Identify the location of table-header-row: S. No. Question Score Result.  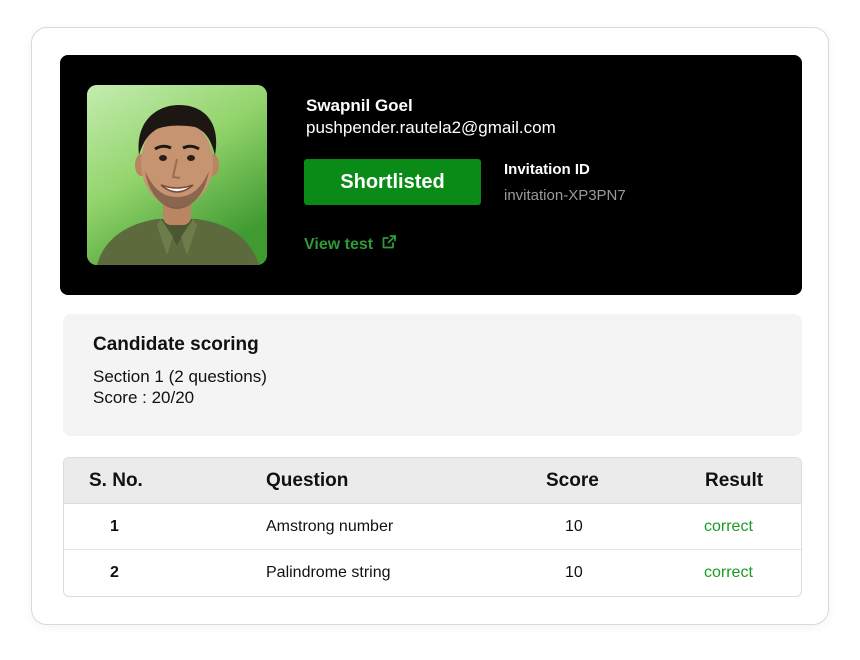
(432, 481).